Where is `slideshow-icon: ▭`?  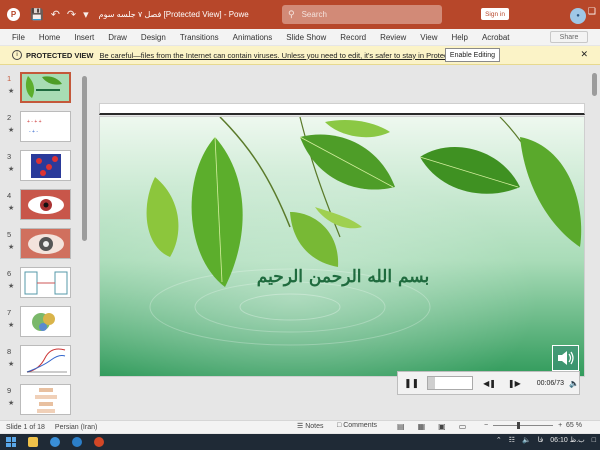 slideshow-icon: ▭ is located at coordinates (463, 426).